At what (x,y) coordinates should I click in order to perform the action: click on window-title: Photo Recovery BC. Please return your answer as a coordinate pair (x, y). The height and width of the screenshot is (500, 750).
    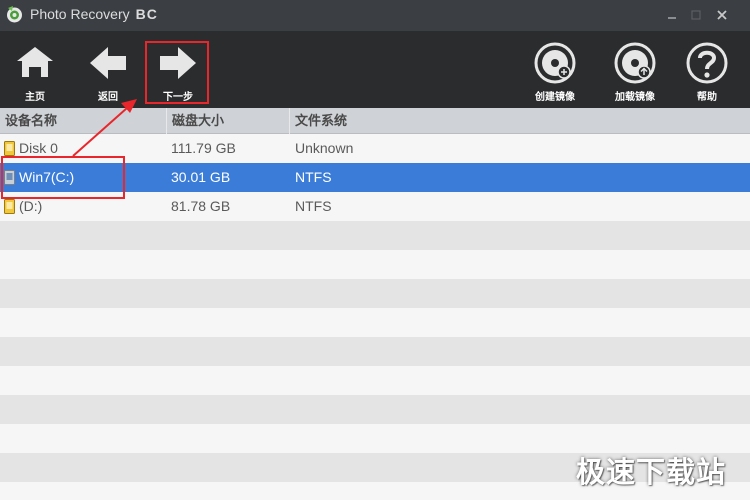
    Looking at the image, I should click on (94, 14).